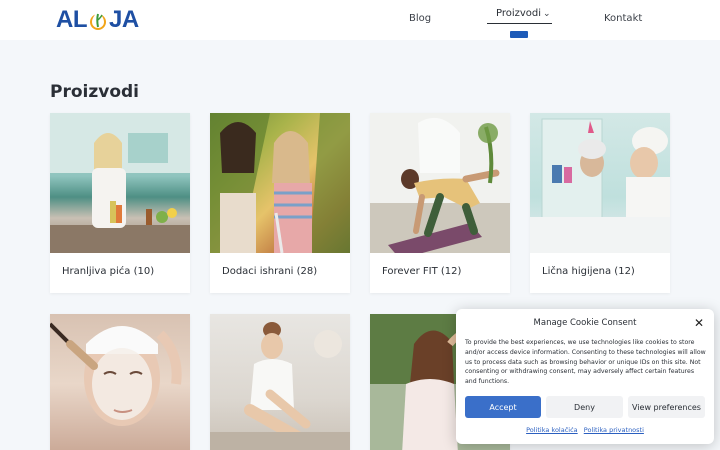  Describe the element at coordinates (518, 13) in the screenshot. I see `nav-products: Proizvodi` at that location.